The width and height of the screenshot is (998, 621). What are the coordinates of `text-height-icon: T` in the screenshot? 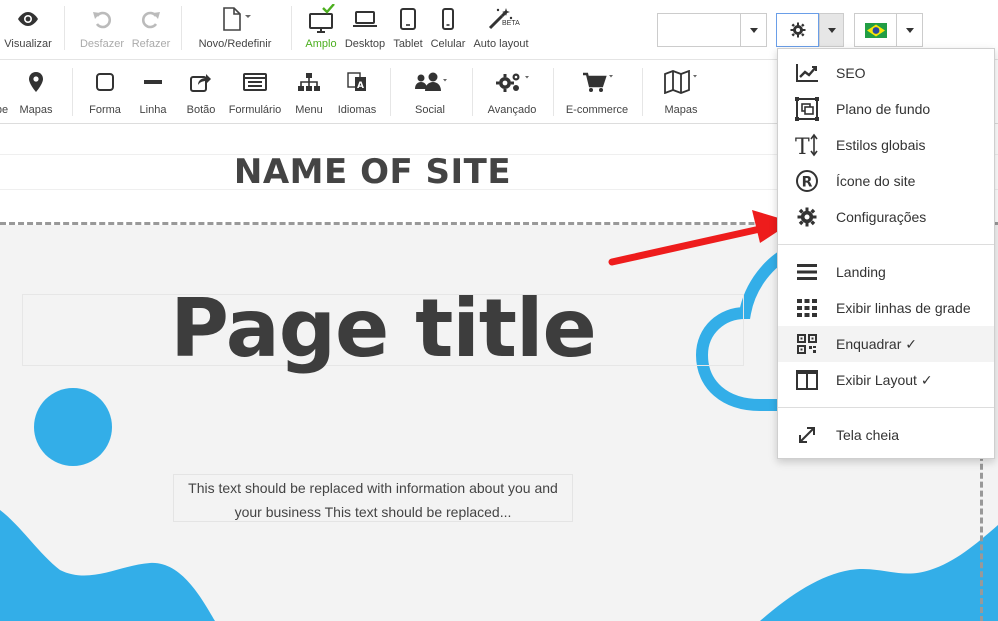 It's located at (807, 145).